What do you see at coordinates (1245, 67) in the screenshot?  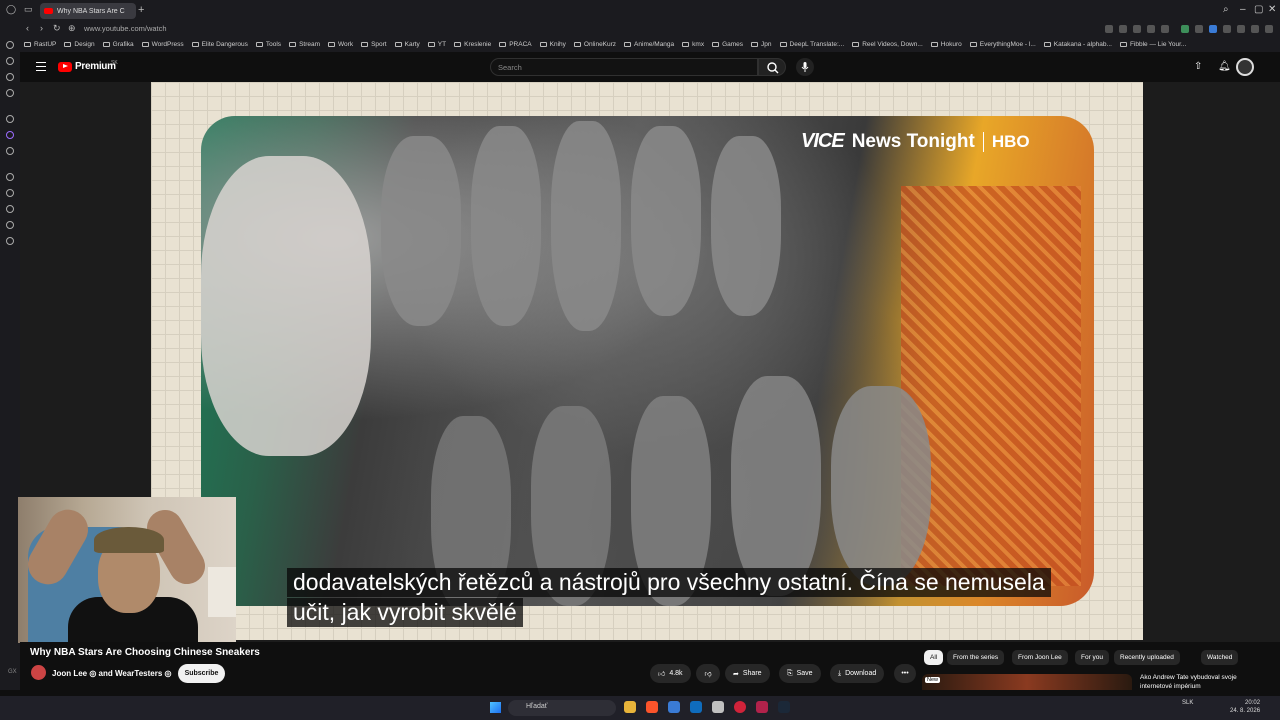 I see `account-avatar` at bounding box center [1245, 67].